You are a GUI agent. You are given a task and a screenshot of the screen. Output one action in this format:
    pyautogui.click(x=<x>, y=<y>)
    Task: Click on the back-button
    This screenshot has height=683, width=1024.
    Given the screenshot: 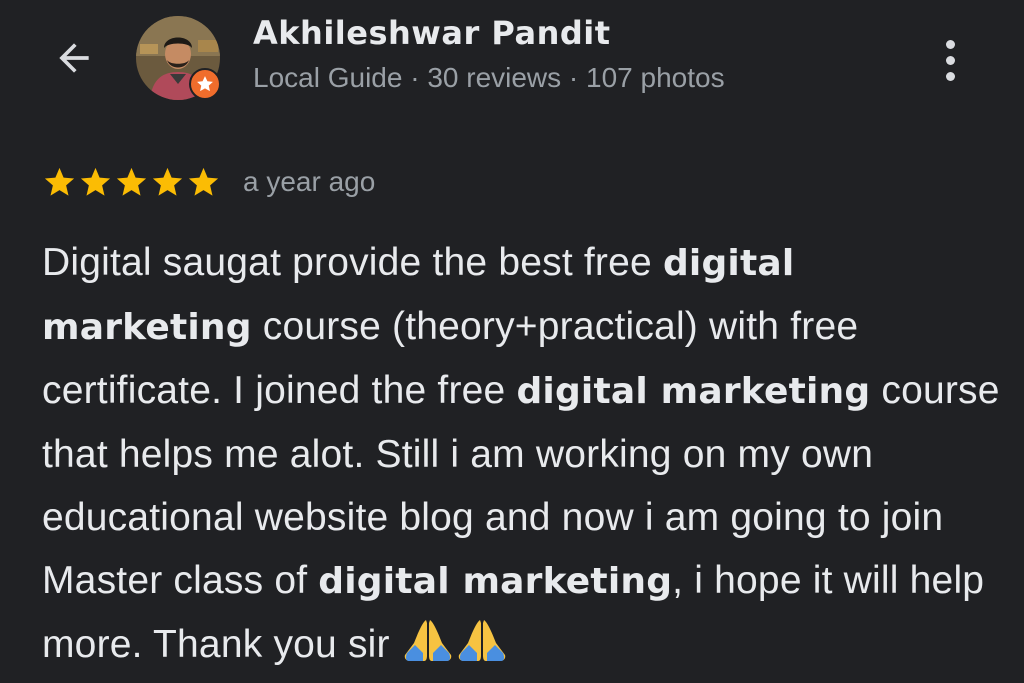 What is the action you would take?
    pyautogui.click(x=74, y=58)
    